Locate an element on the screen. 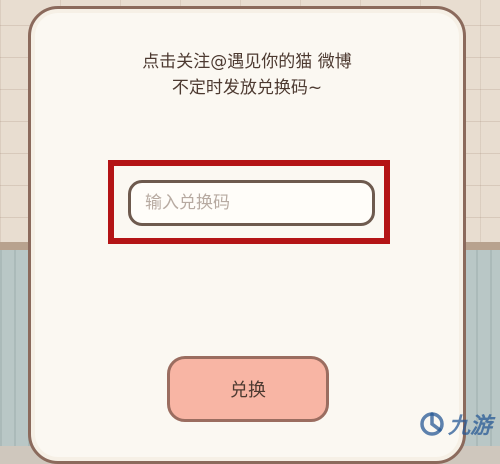 The height and width of the screenshot is (464, 500). message-line-2: 不定时发放兑换码~ is located at coordinates (247, 88).